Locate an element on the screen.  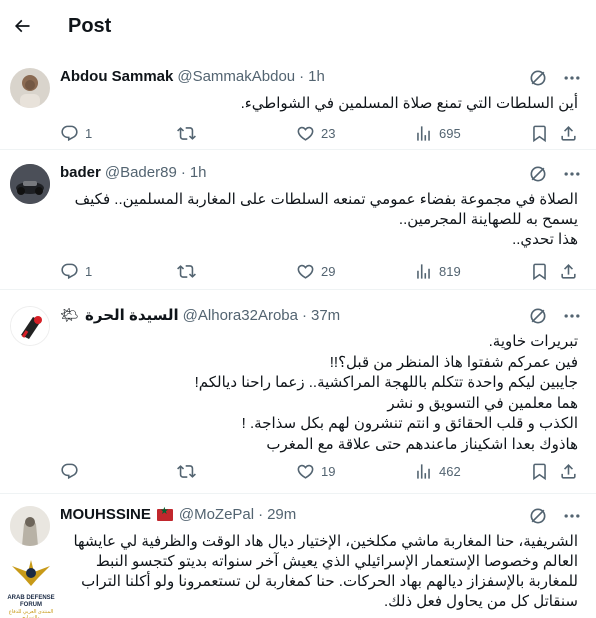
views-button: 462 is located at coordinates (437, 471).